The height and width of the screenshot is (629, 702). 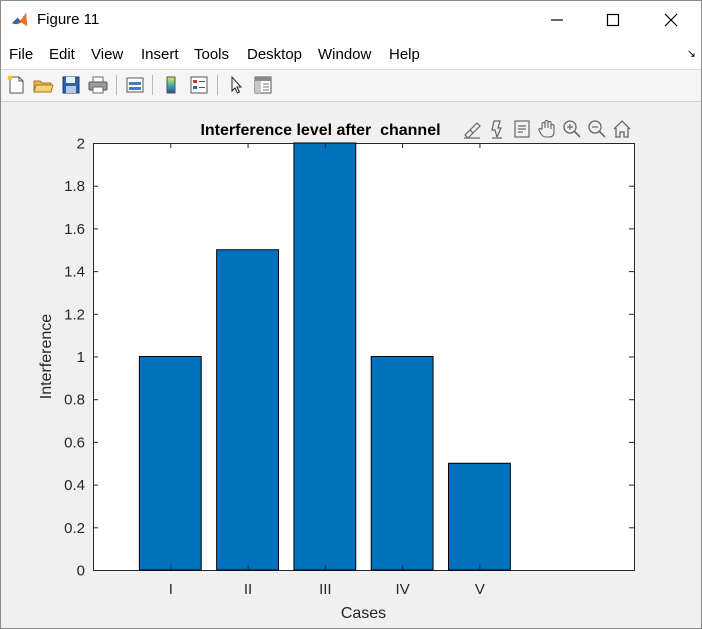 I want to click on bar-I, so click(x=170, y=463).